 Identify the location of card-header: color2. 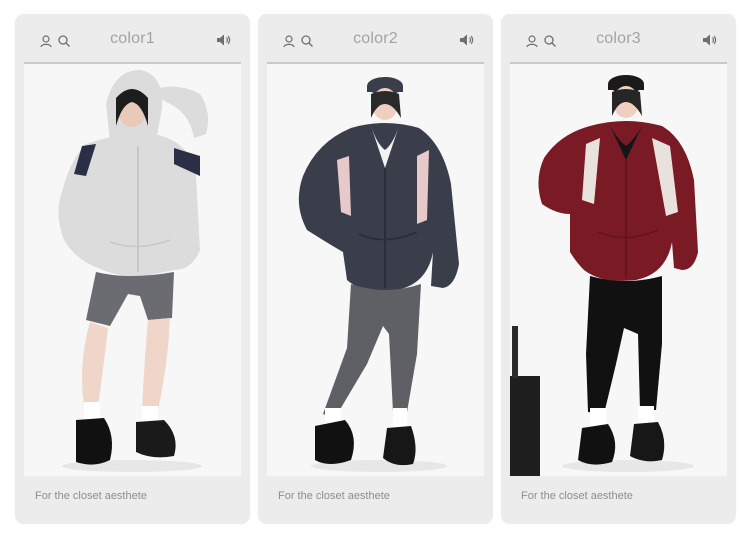
(375, 38).